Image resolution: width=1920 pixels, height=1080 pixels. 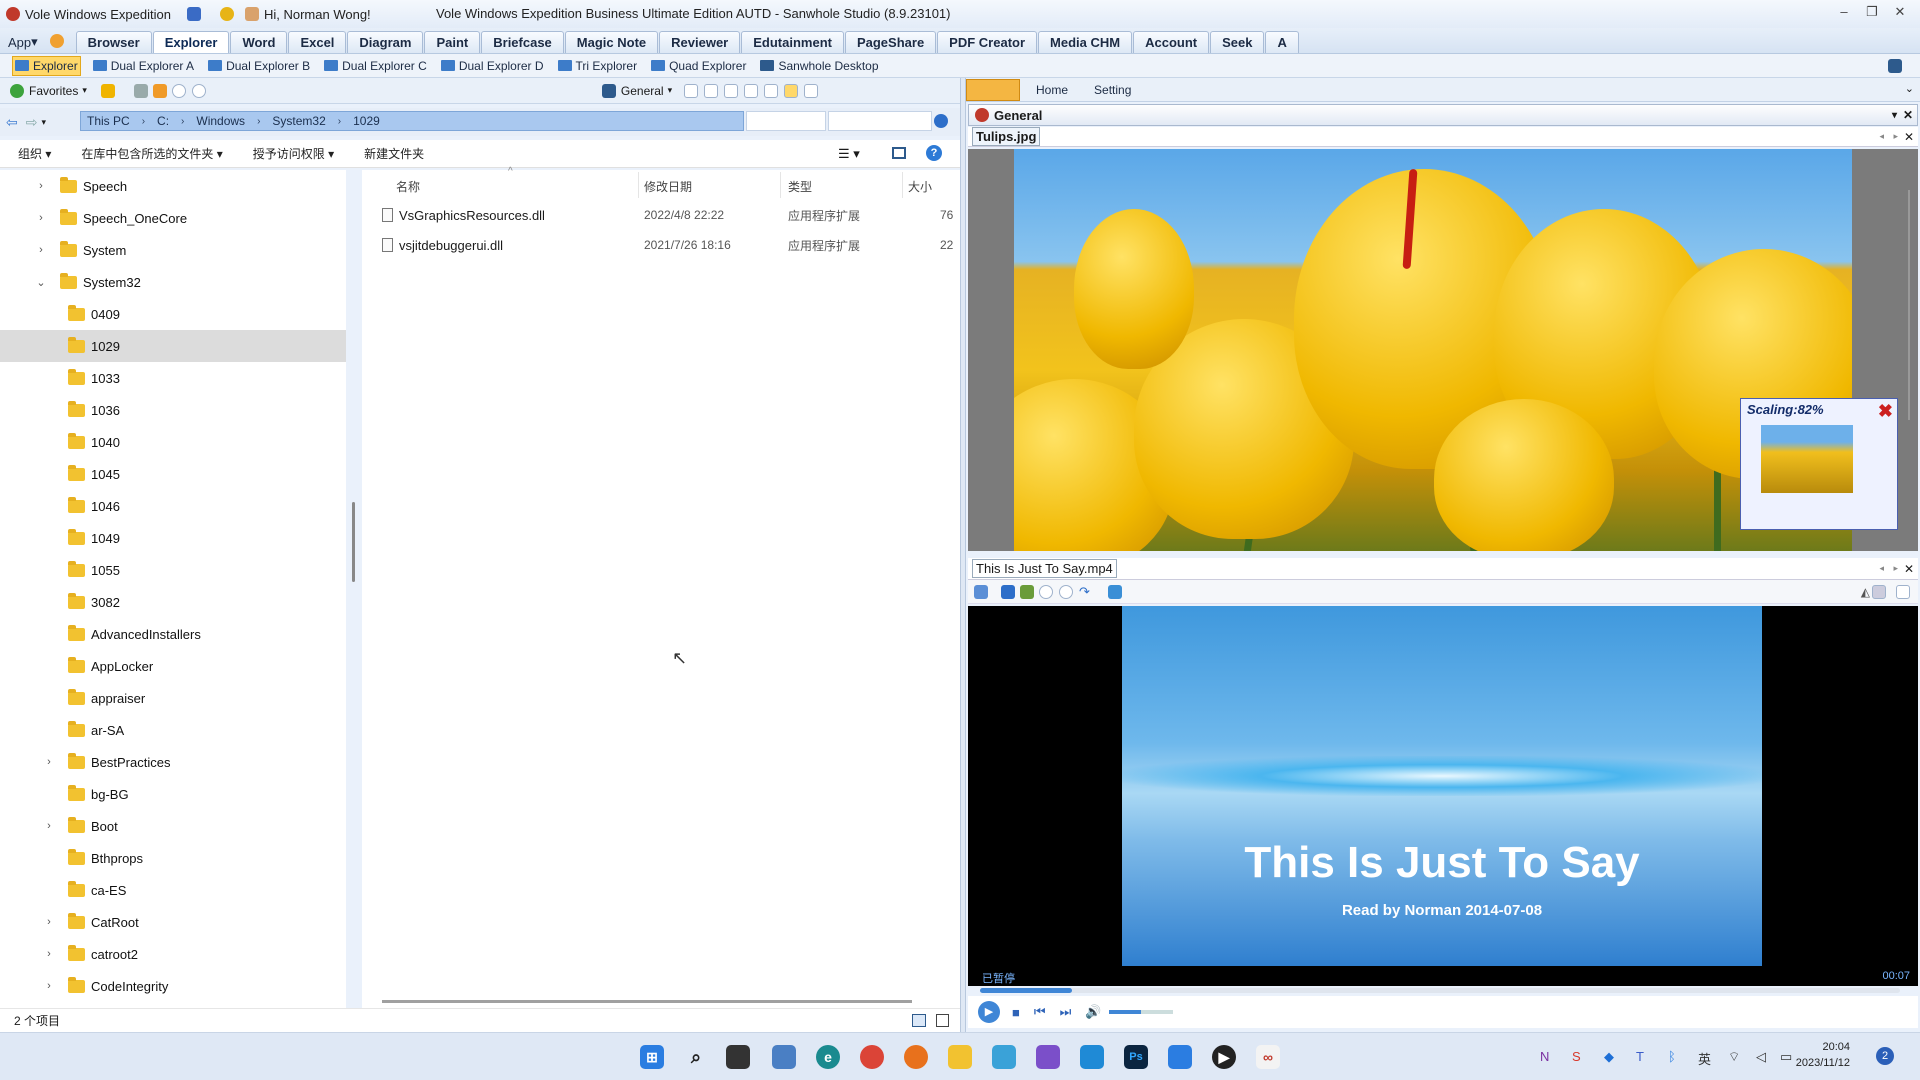 I want to click on address-extra-field, so click(x=786, y=121).